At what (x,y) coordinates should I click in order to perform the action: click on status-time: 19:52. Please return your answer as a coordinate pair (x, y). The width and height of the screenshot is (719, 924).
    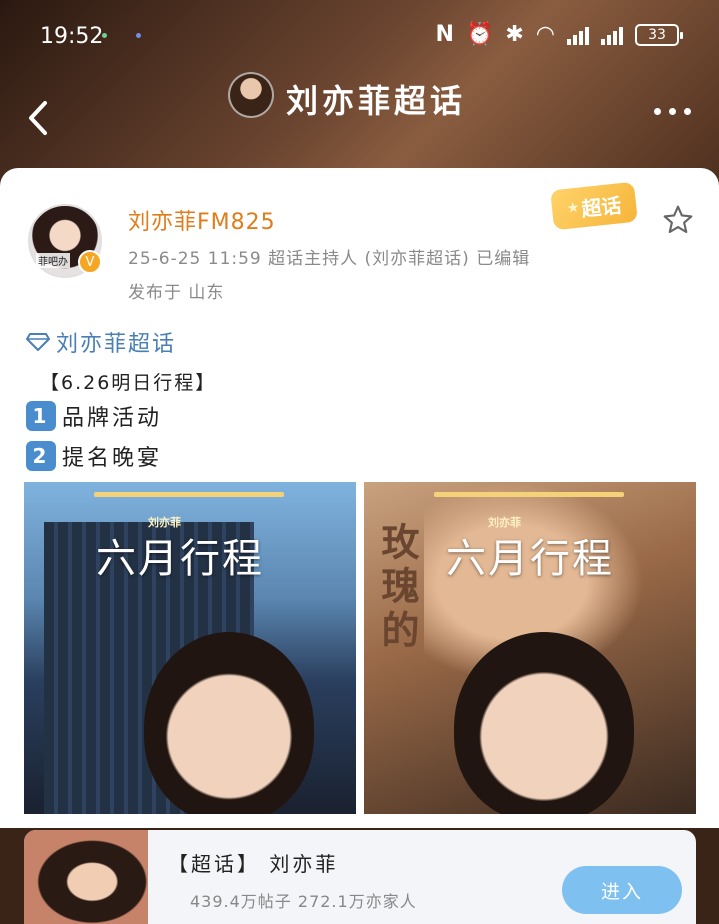
    Looking at the image, I should click on (72, 36).